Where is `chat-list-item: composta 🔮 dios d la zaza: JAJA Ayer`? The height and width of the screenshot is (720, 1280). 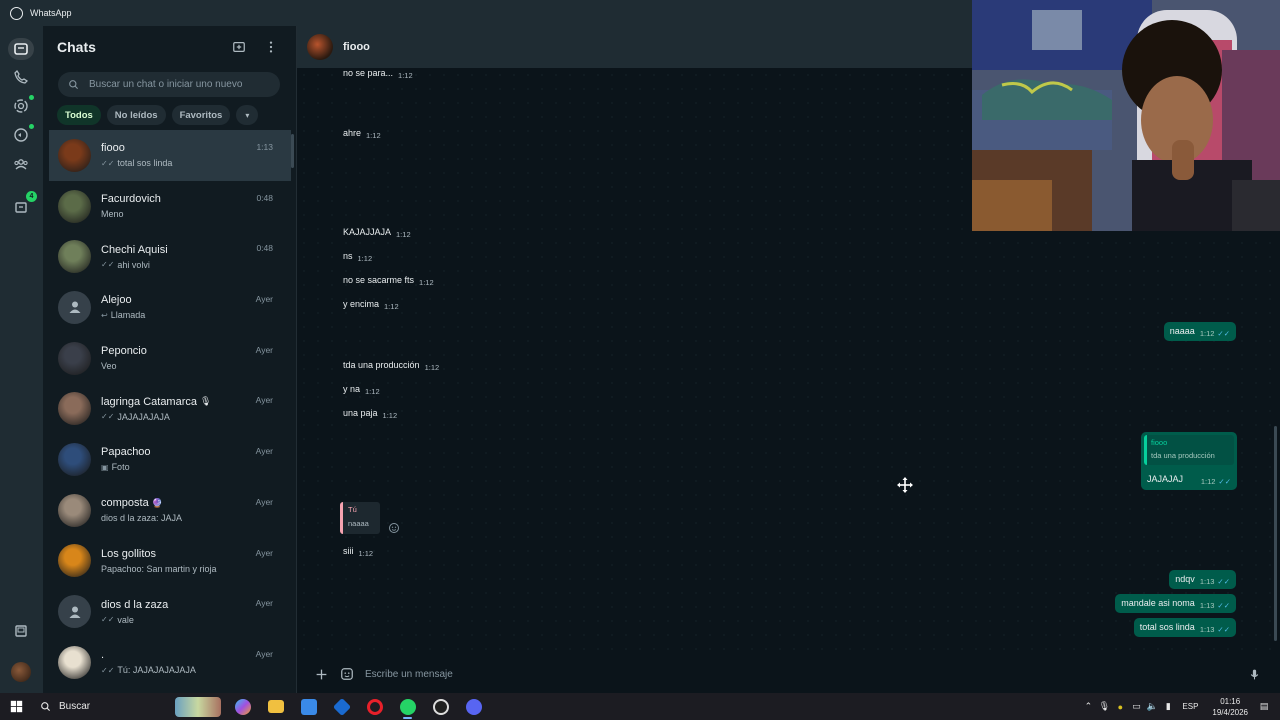 chat-list-item: composta 🔮 dios d la zaza: JAJA Ayer is located at coordinates (169, 510).